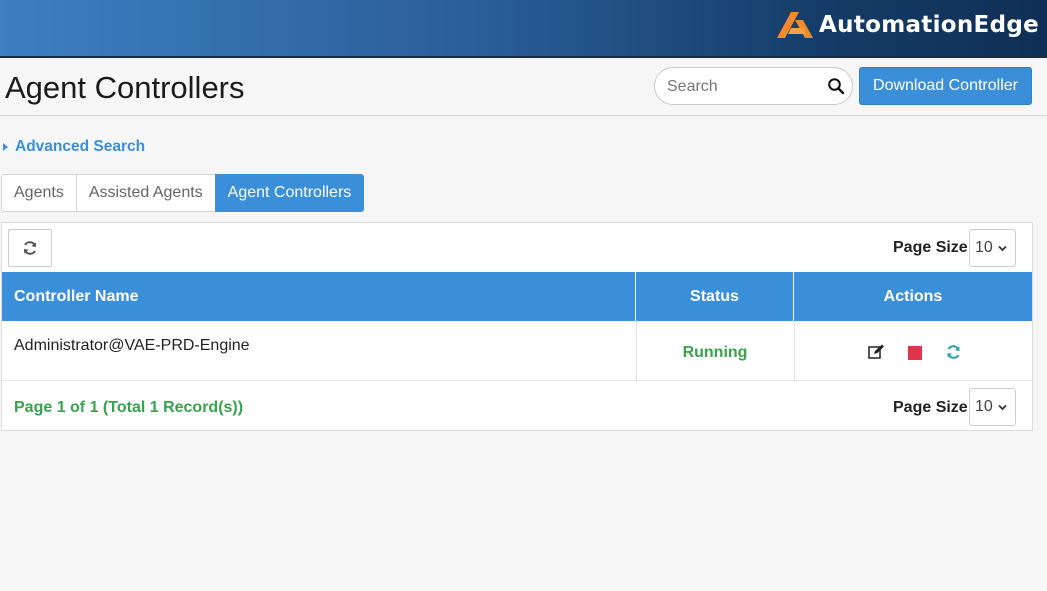  Describe the element at coordinates (913, 296) in the screenshot. I see `column-header-actions: Actions` at that location.